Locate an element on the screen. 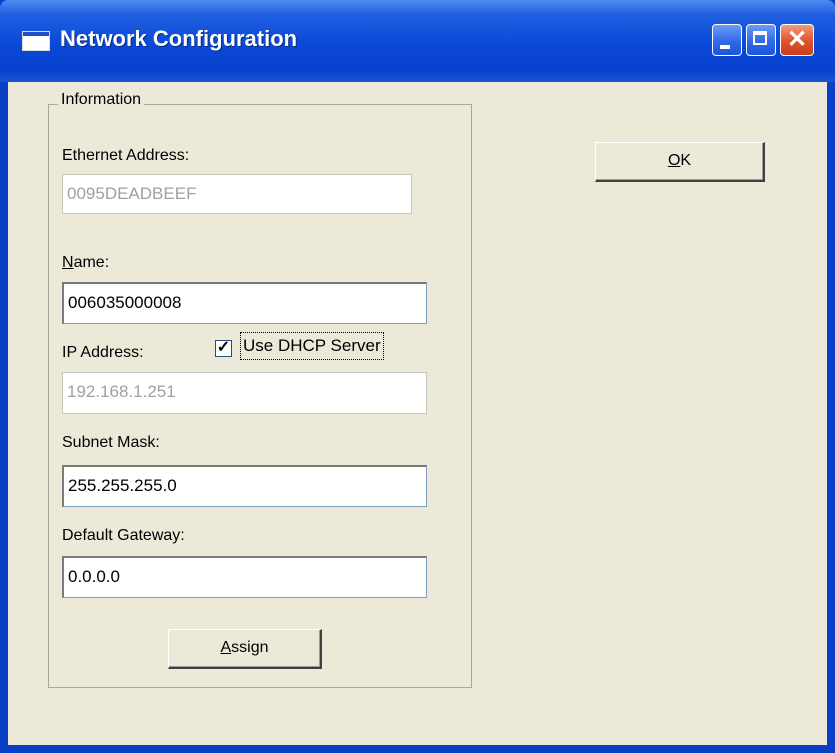  ip-address-field: 192.168.1.251 is located at coordinates (244, 393).